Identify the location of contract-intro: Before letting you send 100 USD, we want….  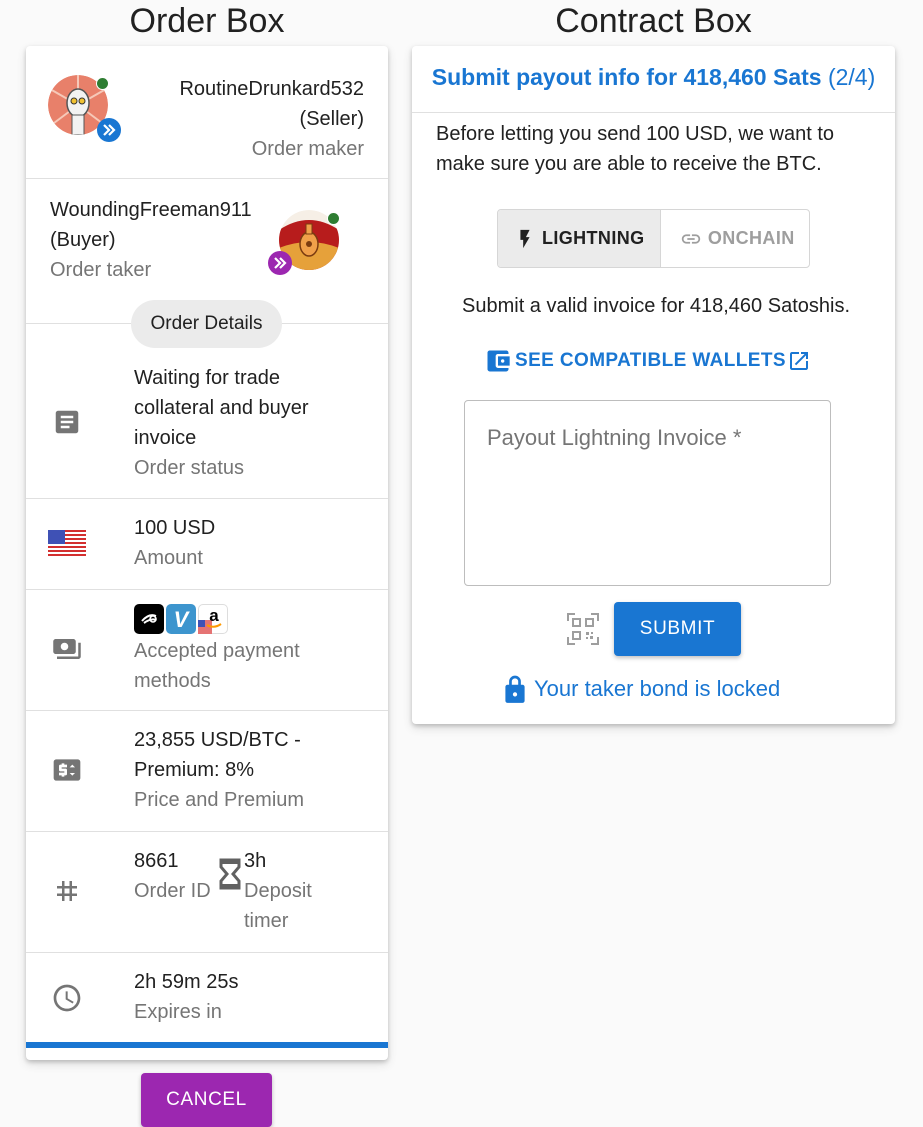
(656, 149).